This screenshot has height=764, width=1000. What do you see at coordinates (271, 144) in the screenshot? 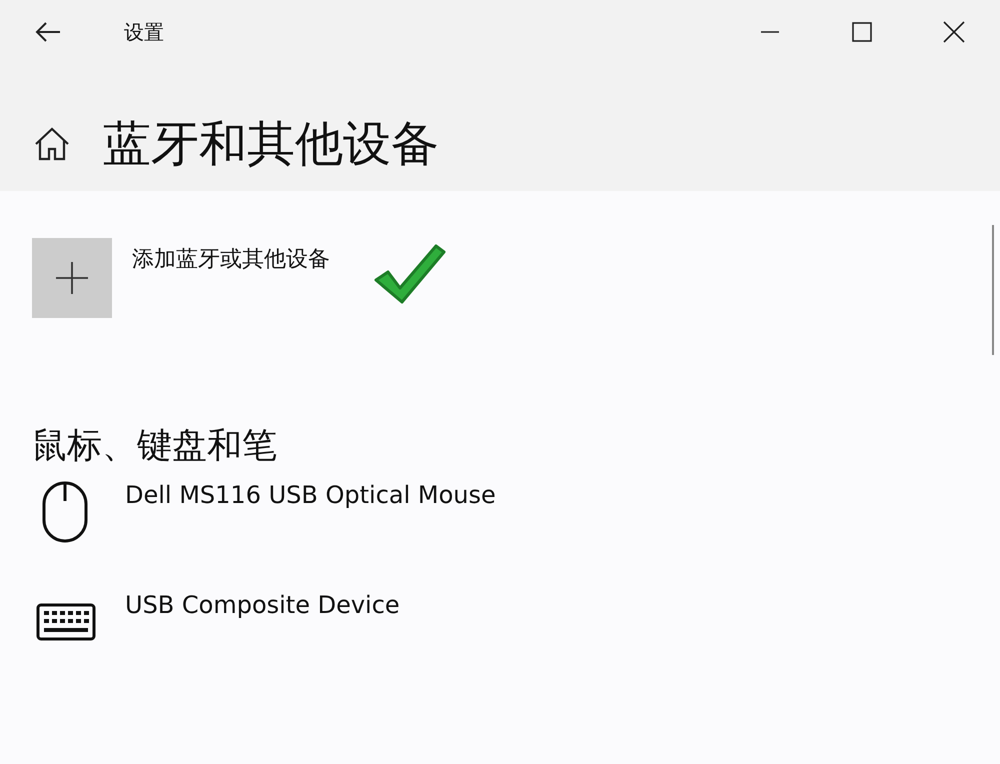
I see `page-title: 蓝牙和其他设备` at bounding box center [271, 144].